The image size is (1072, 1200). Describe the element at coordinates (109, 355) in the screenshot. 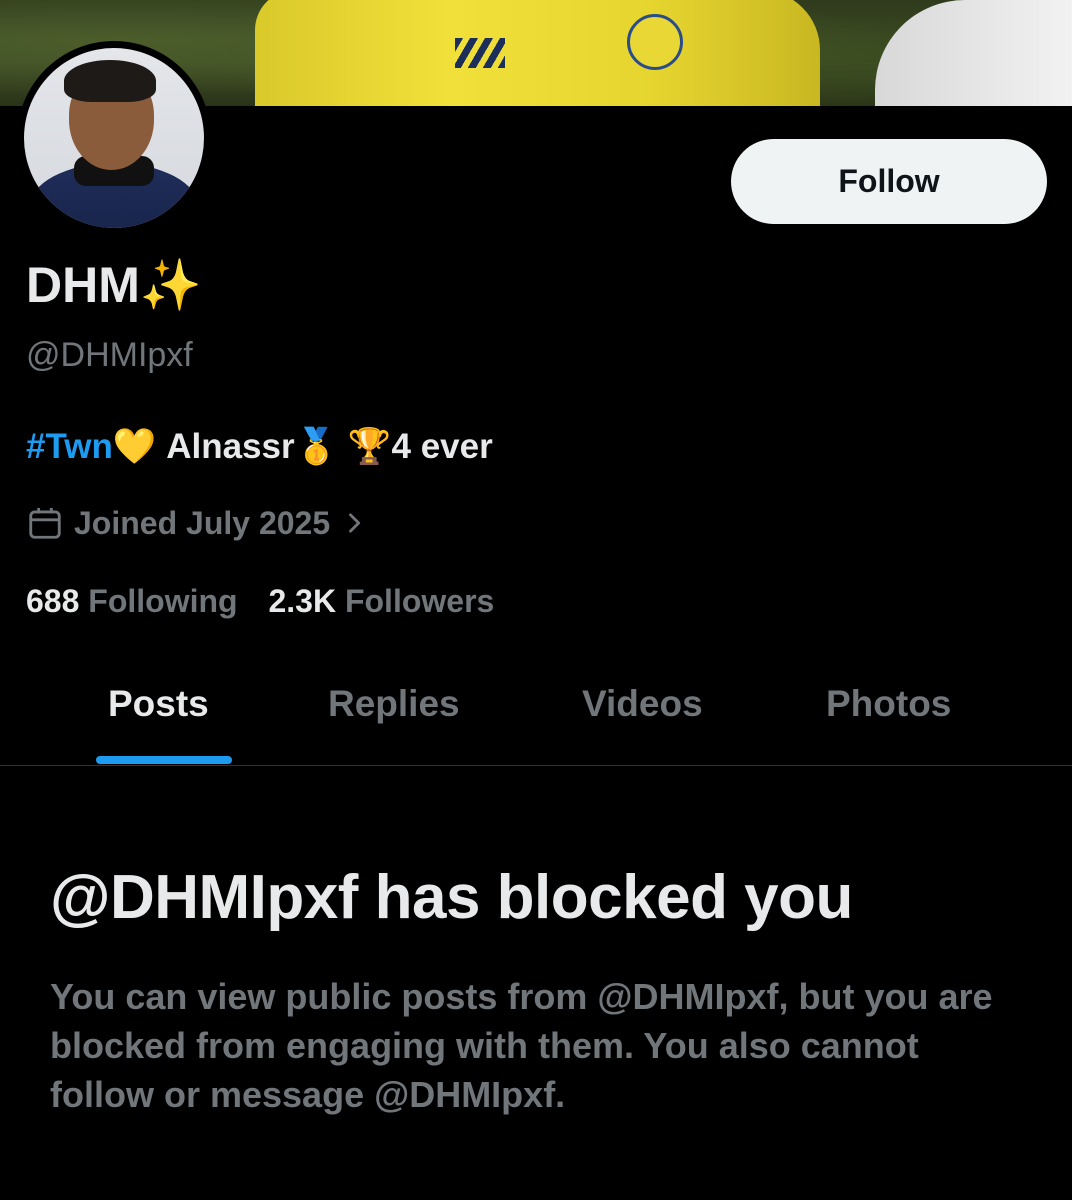

I see `profile-handle: @DHMIpxf` at that location.